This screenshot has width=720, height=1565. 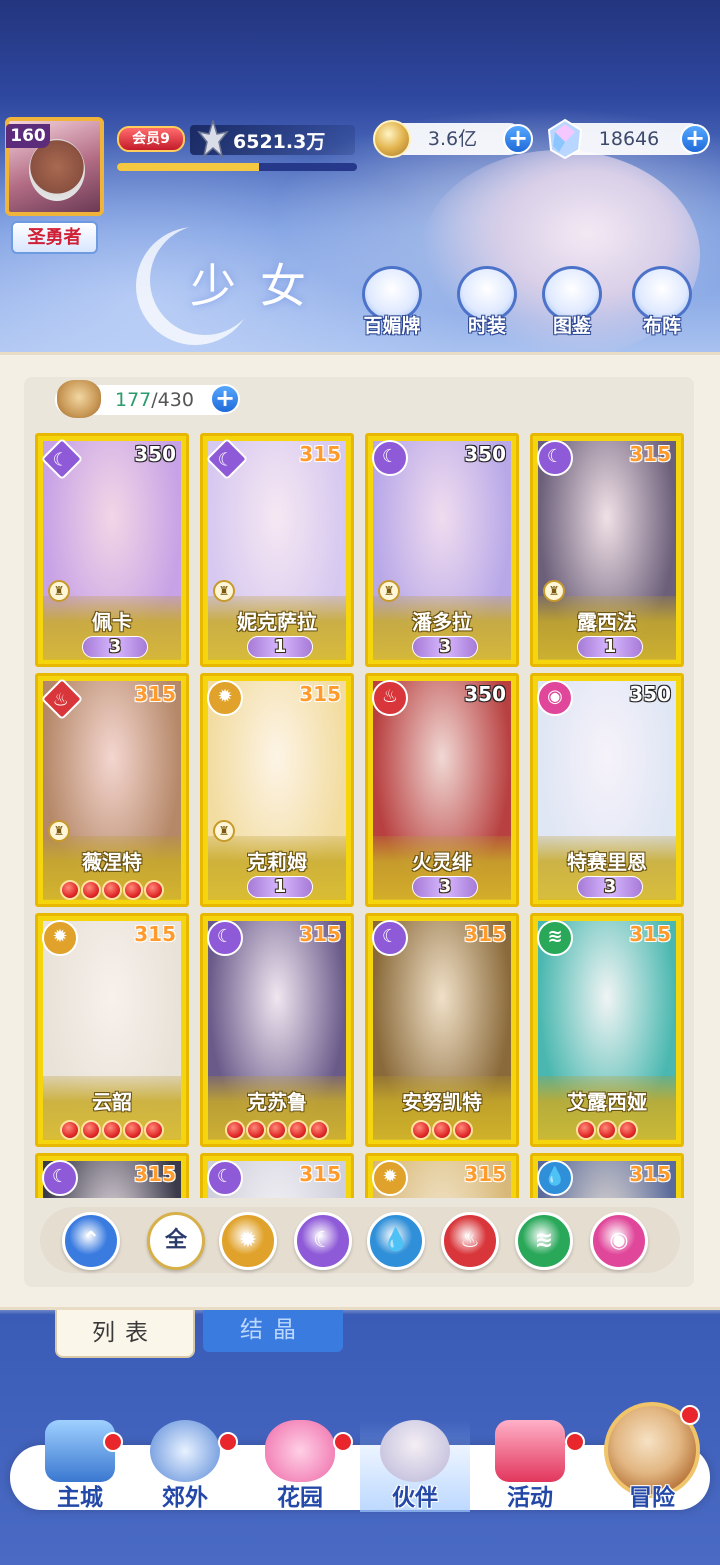 What do you see at coordinates (188, 167) in the screenshot?
I see `exp-bar-fill` at bounding box center [188, 167].